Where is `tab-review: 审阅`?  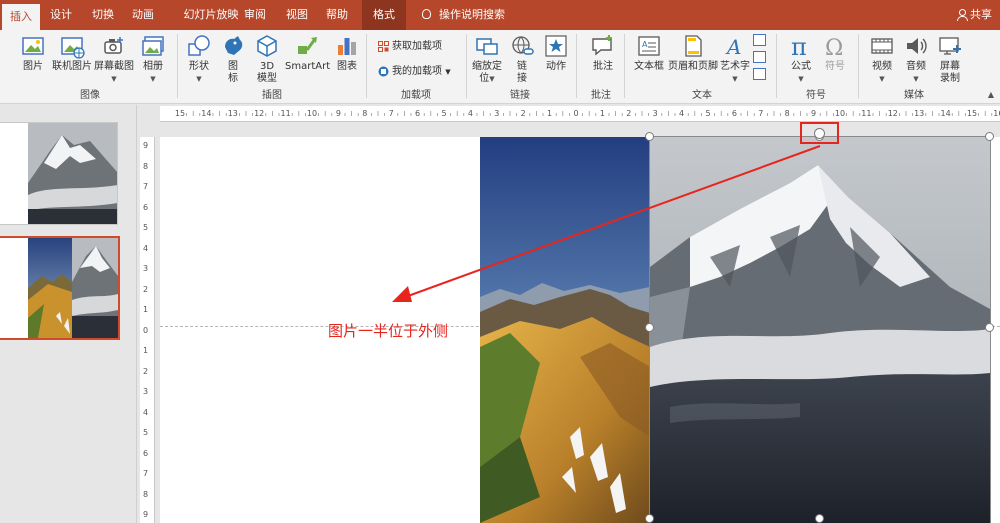
tab-review: 审阅 is located at coordinates (255, 15).